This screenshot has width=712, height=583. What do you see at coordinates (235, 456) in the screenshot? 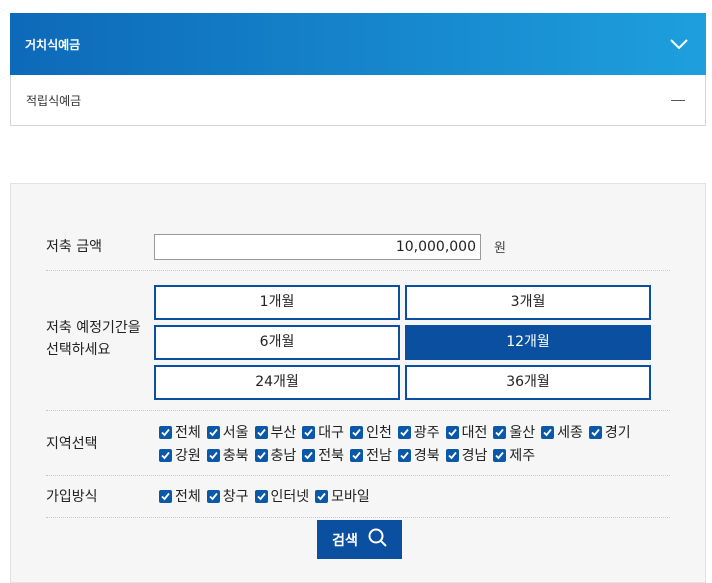
I see `region-checkbox-label: 충북` at bounding box center [235, 456].